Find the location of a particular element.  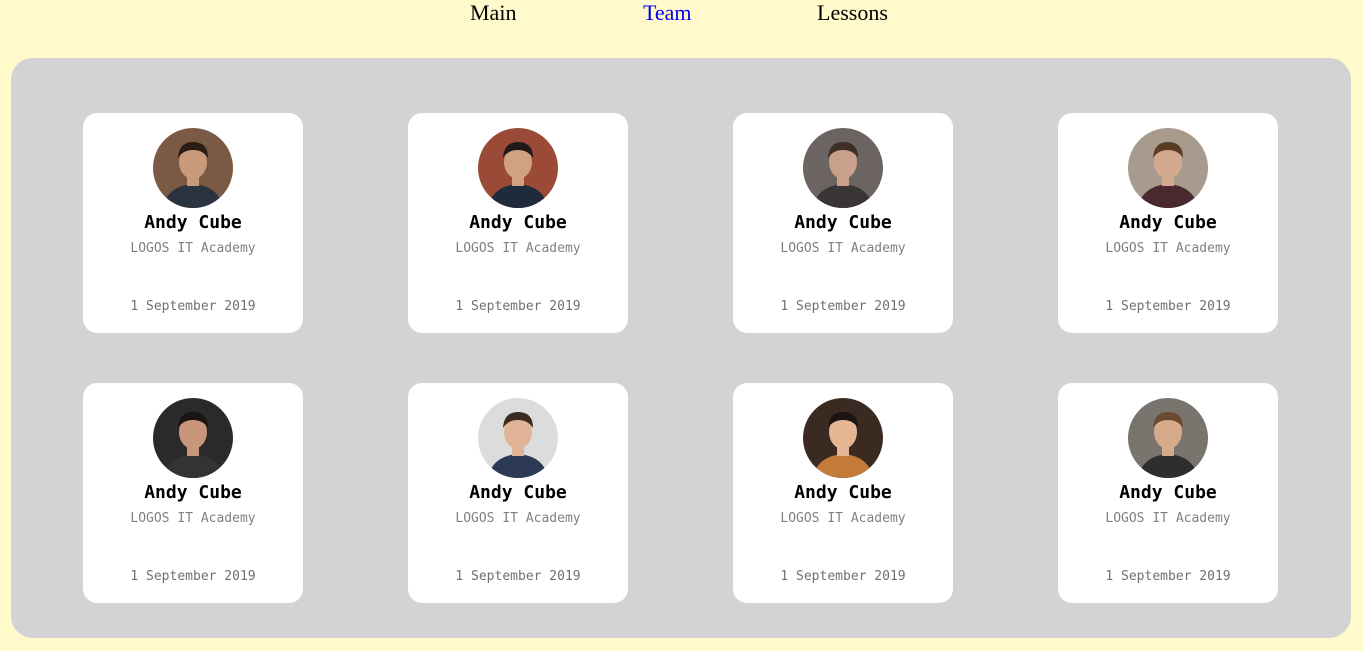

nav-link-lessons: Lessons is located at coordinates (852, 13).